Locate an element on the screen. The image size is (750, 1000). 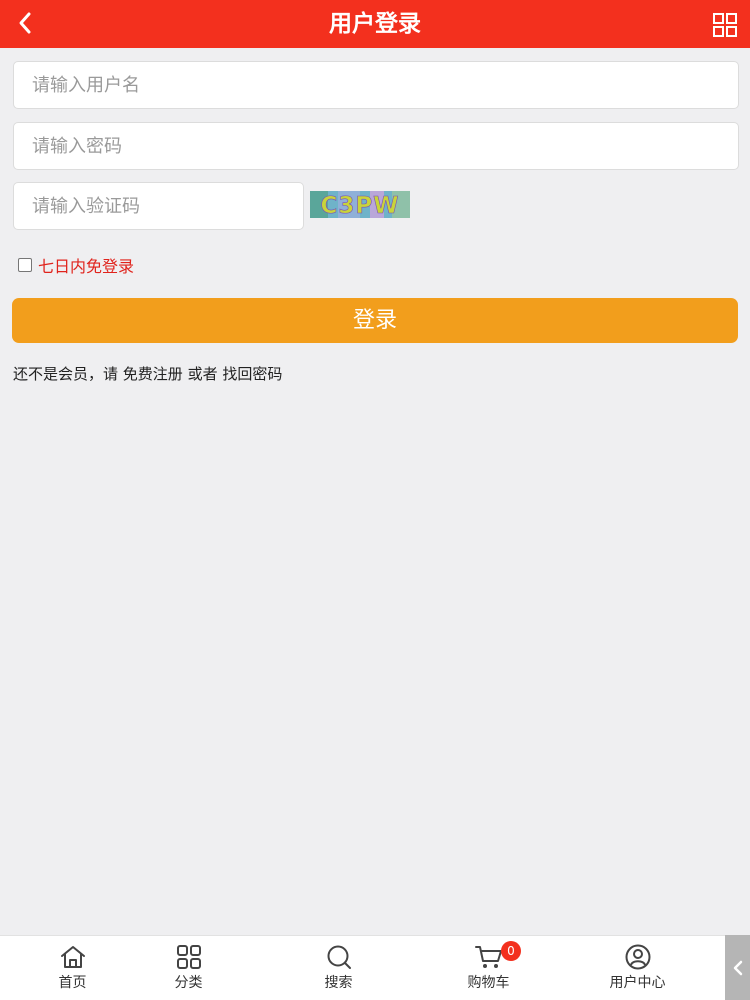
back-button is located at coordinates (25, 23).